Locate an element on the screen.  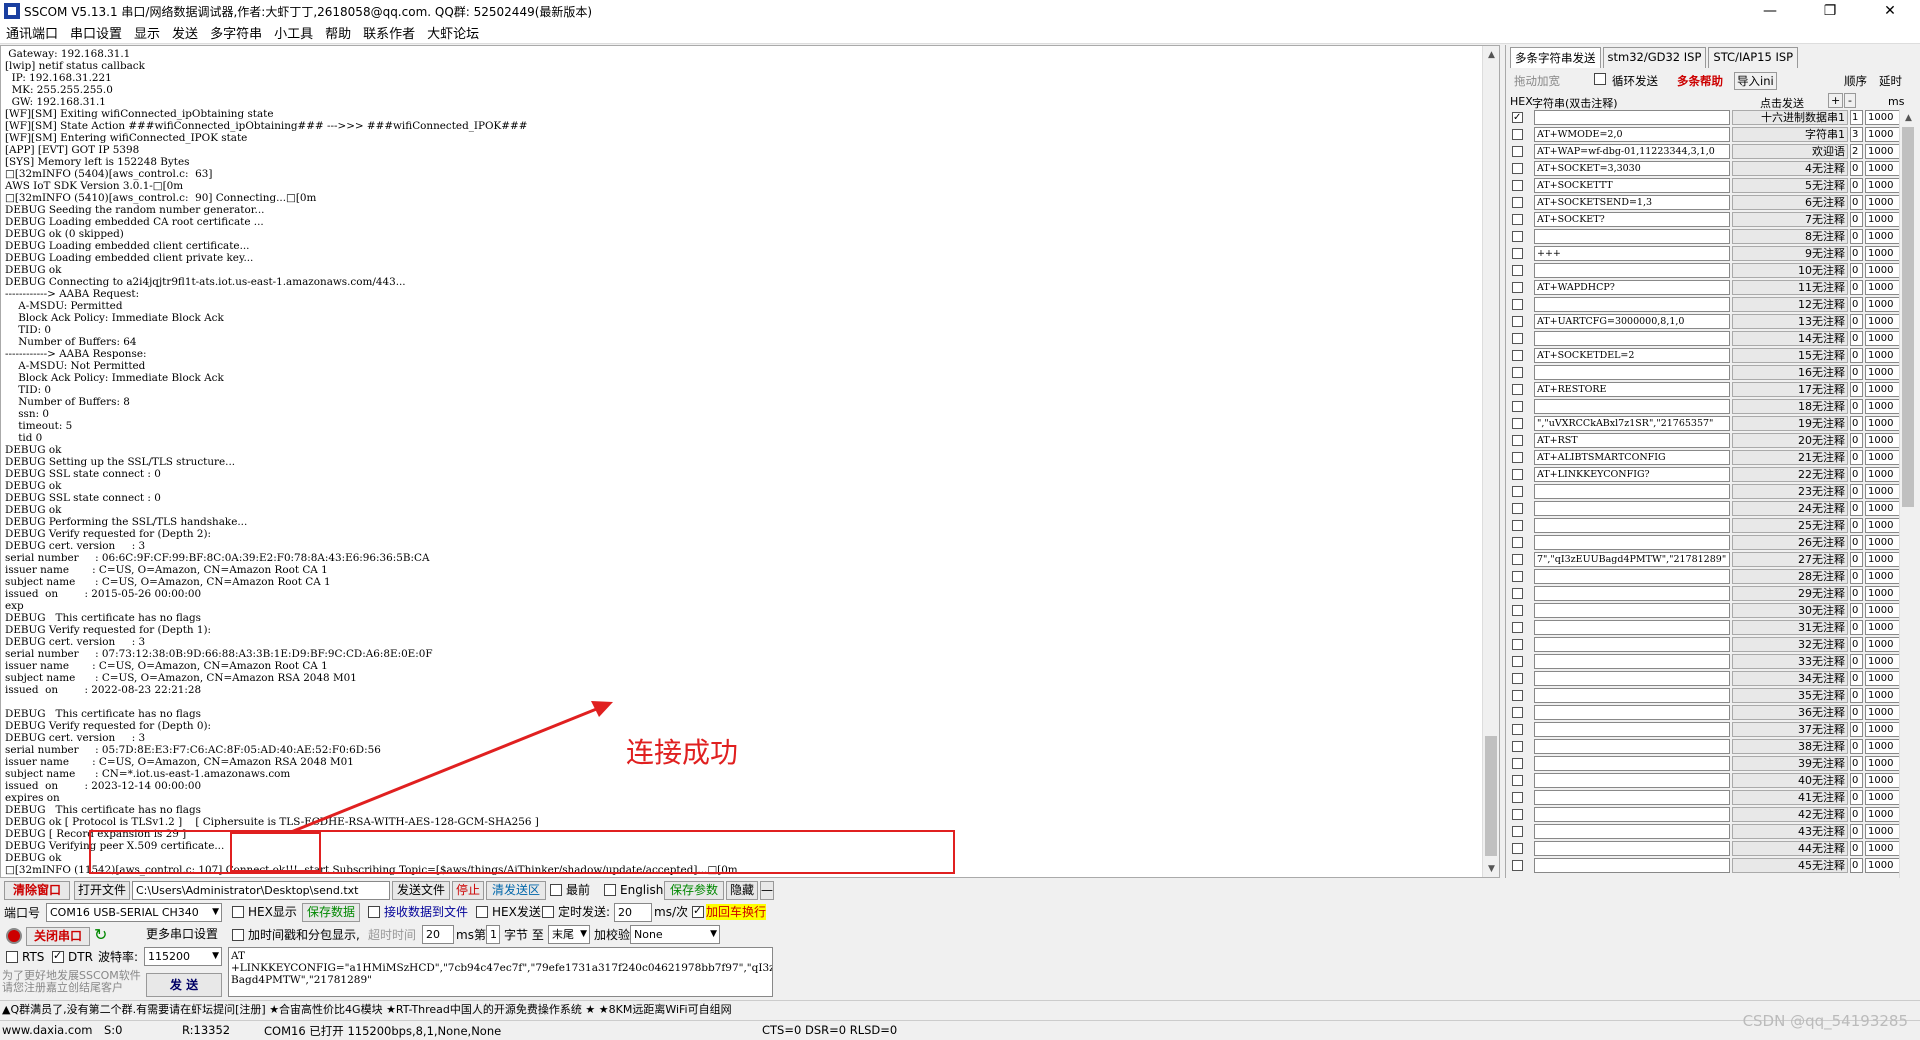
row-send-button: 38无注释 is located at coordinates (1790, 746).